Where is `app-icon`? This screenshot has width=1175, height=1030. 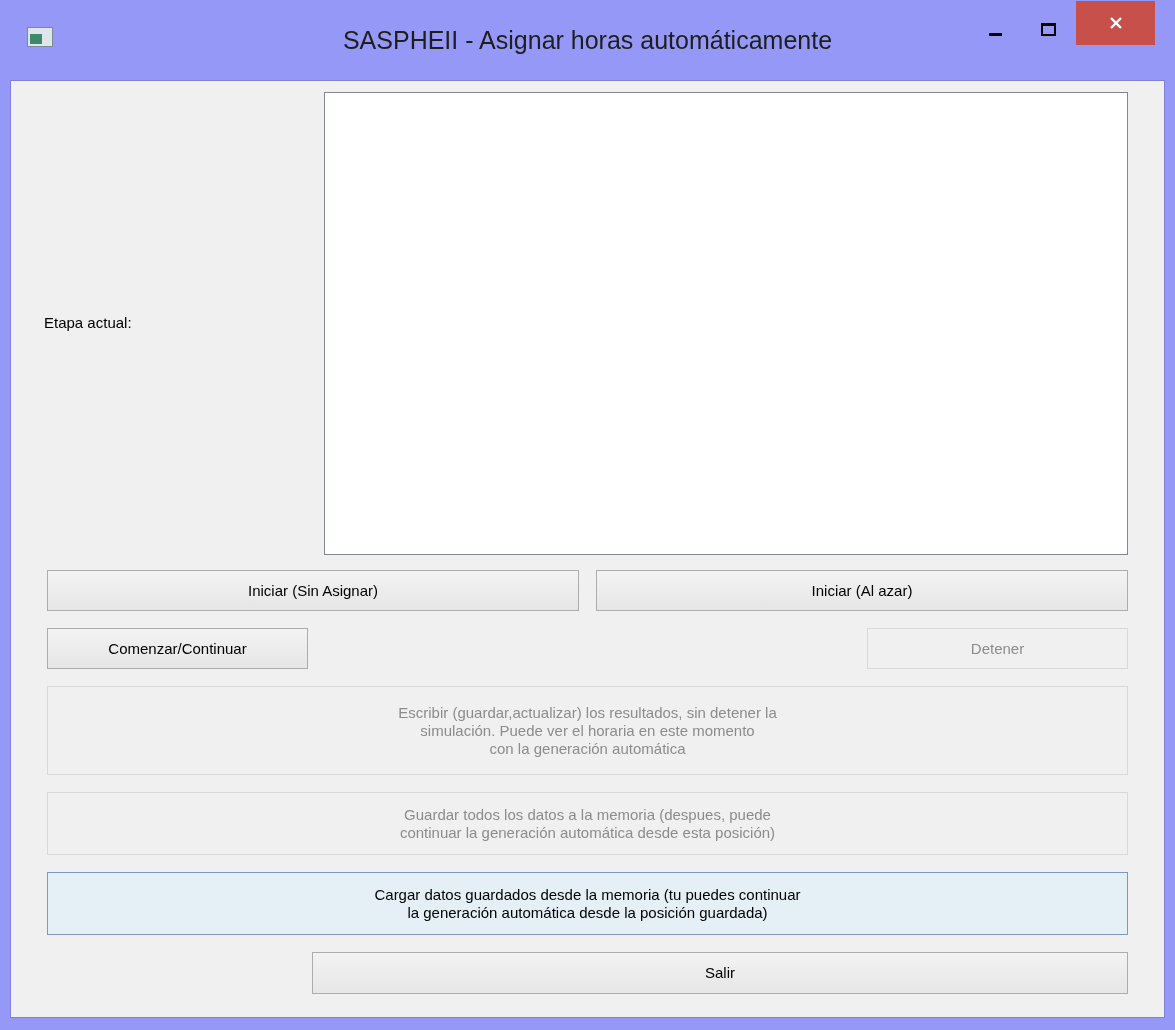 app-icon is located at coordinates (40, 37).